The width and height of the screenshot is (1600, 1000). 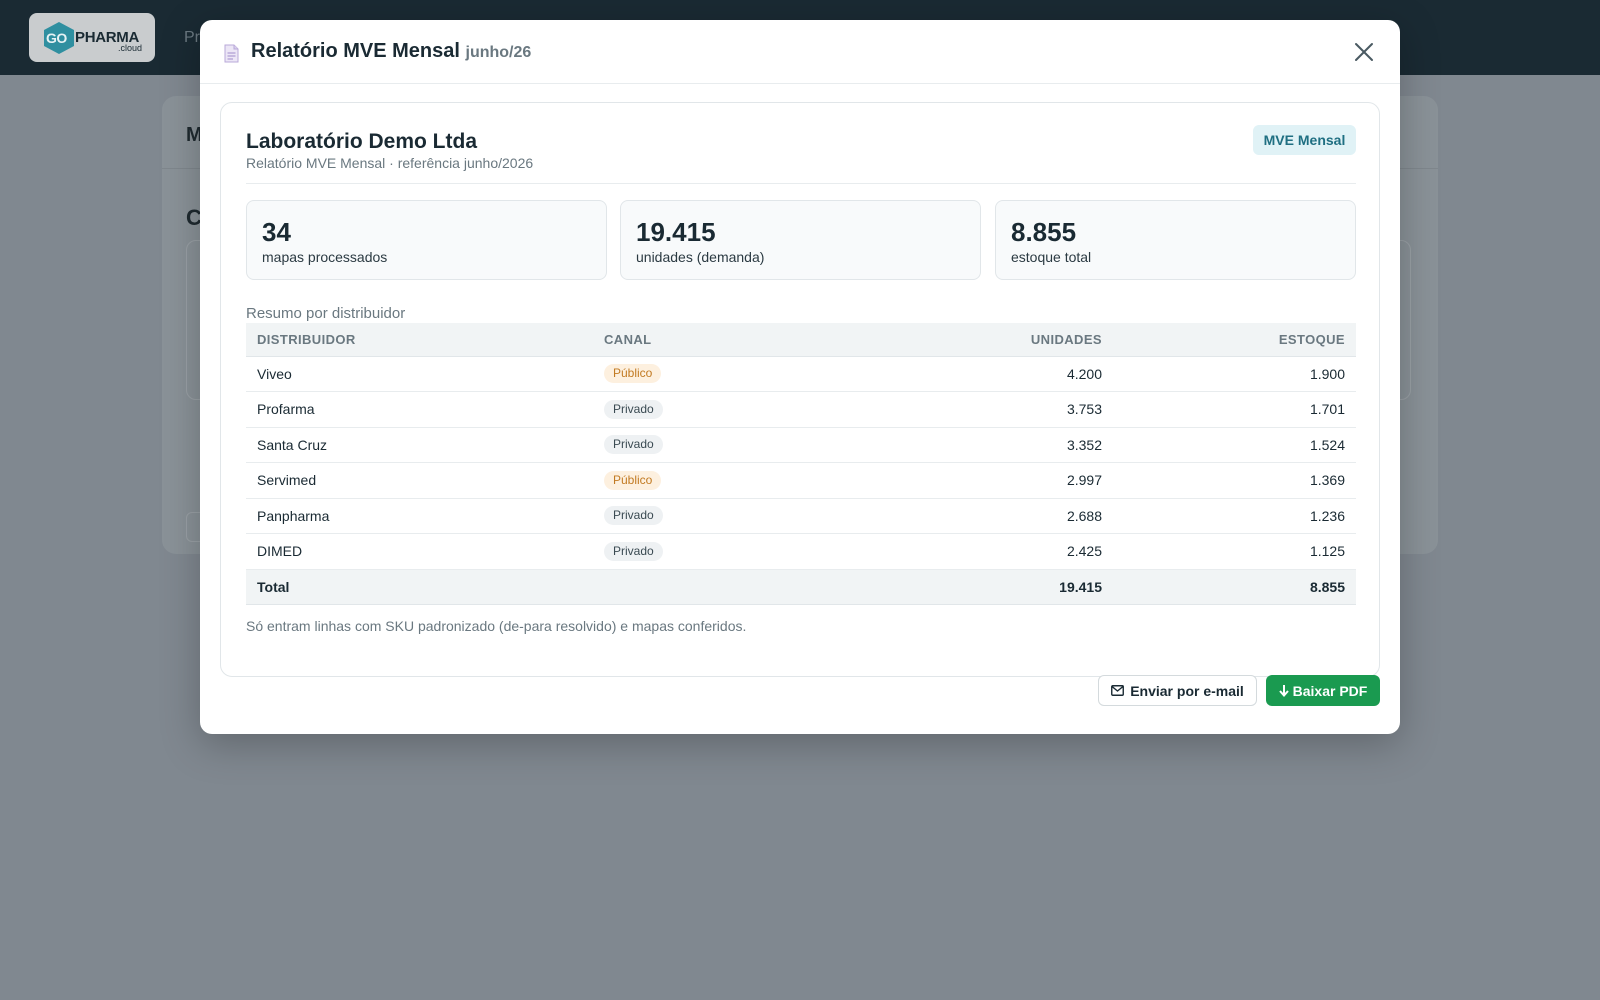 I want to click on send-email-label: Enviar por e-mail, so click(x=1187, y=690).